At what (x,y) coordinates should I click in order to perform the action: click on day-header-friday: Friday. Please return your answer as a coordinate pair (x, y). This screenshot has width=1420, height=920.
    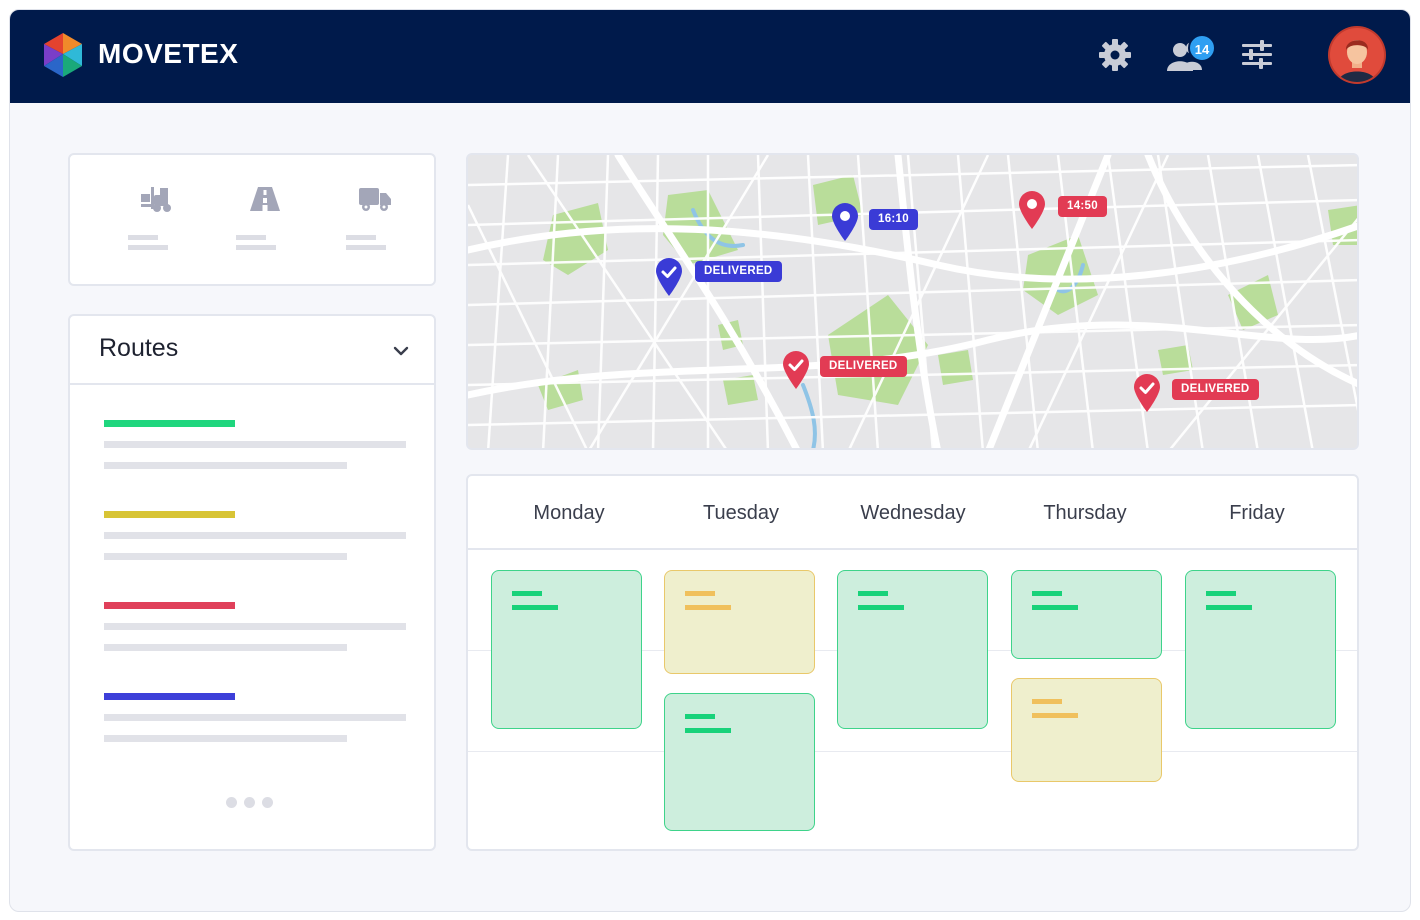
    Looking at the image, I should click on (1257, 513).